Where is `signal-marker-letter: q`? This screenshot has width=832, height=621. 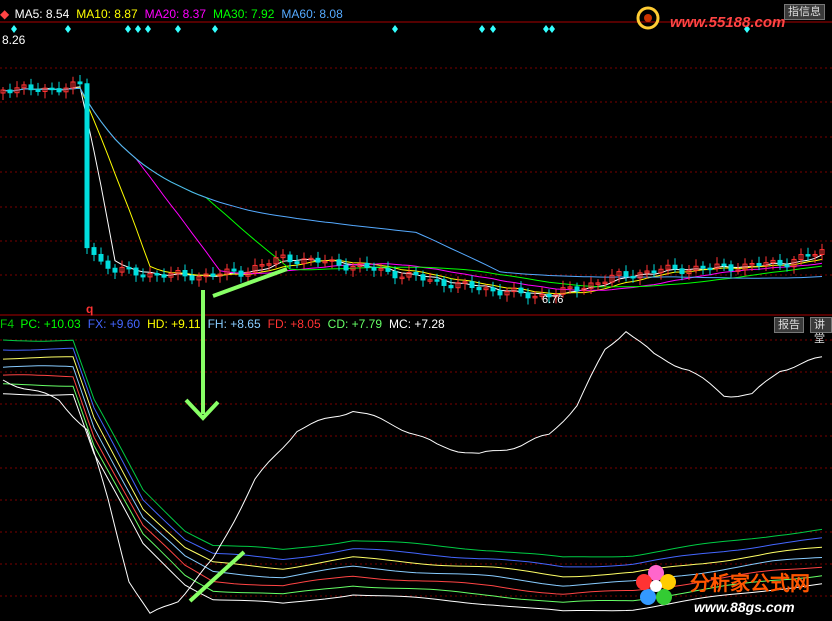 signal-marker-letter: q is located at coordinates (89, 309).